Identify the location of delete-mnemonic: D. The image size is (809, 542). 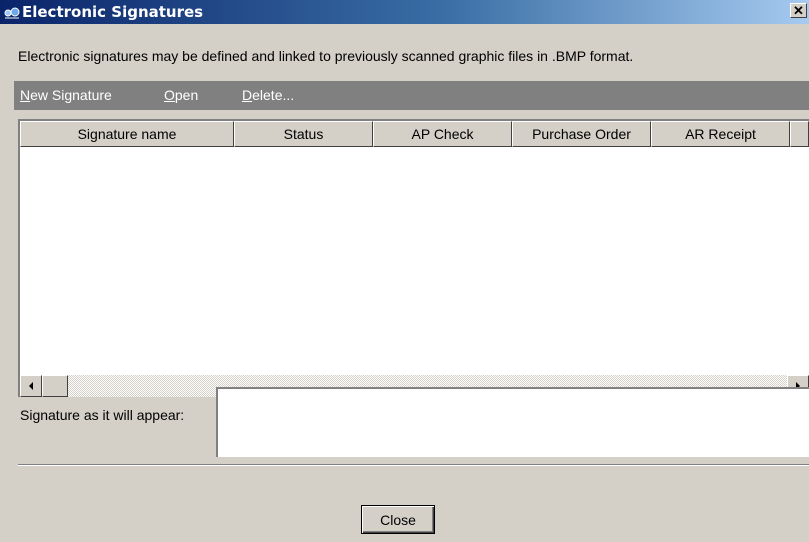
(247, 95).